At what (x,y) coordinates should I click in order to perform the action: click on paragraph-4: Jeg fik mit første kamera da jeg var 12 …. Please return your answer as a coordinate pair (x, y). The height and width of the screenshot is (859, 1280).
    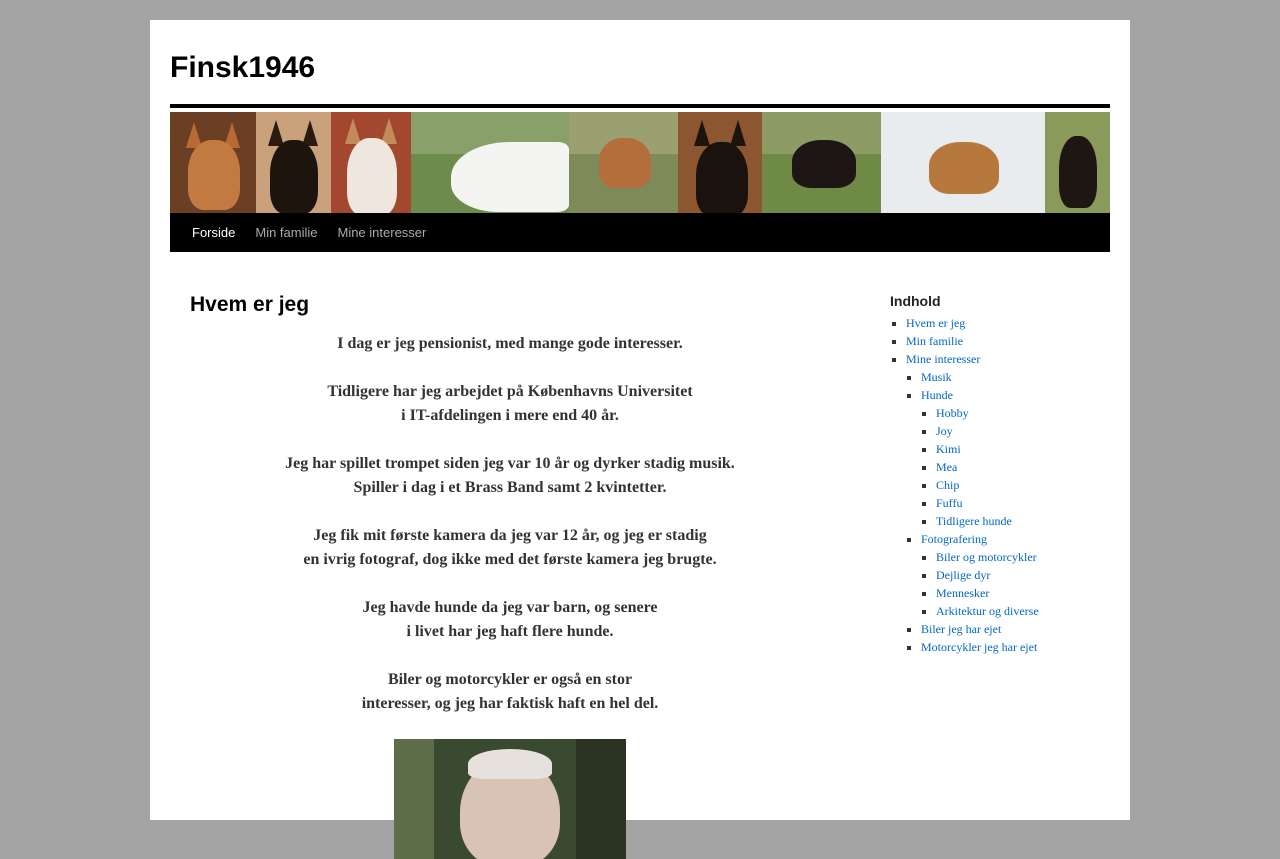
    Looking at the image, I should click on (510, 548).